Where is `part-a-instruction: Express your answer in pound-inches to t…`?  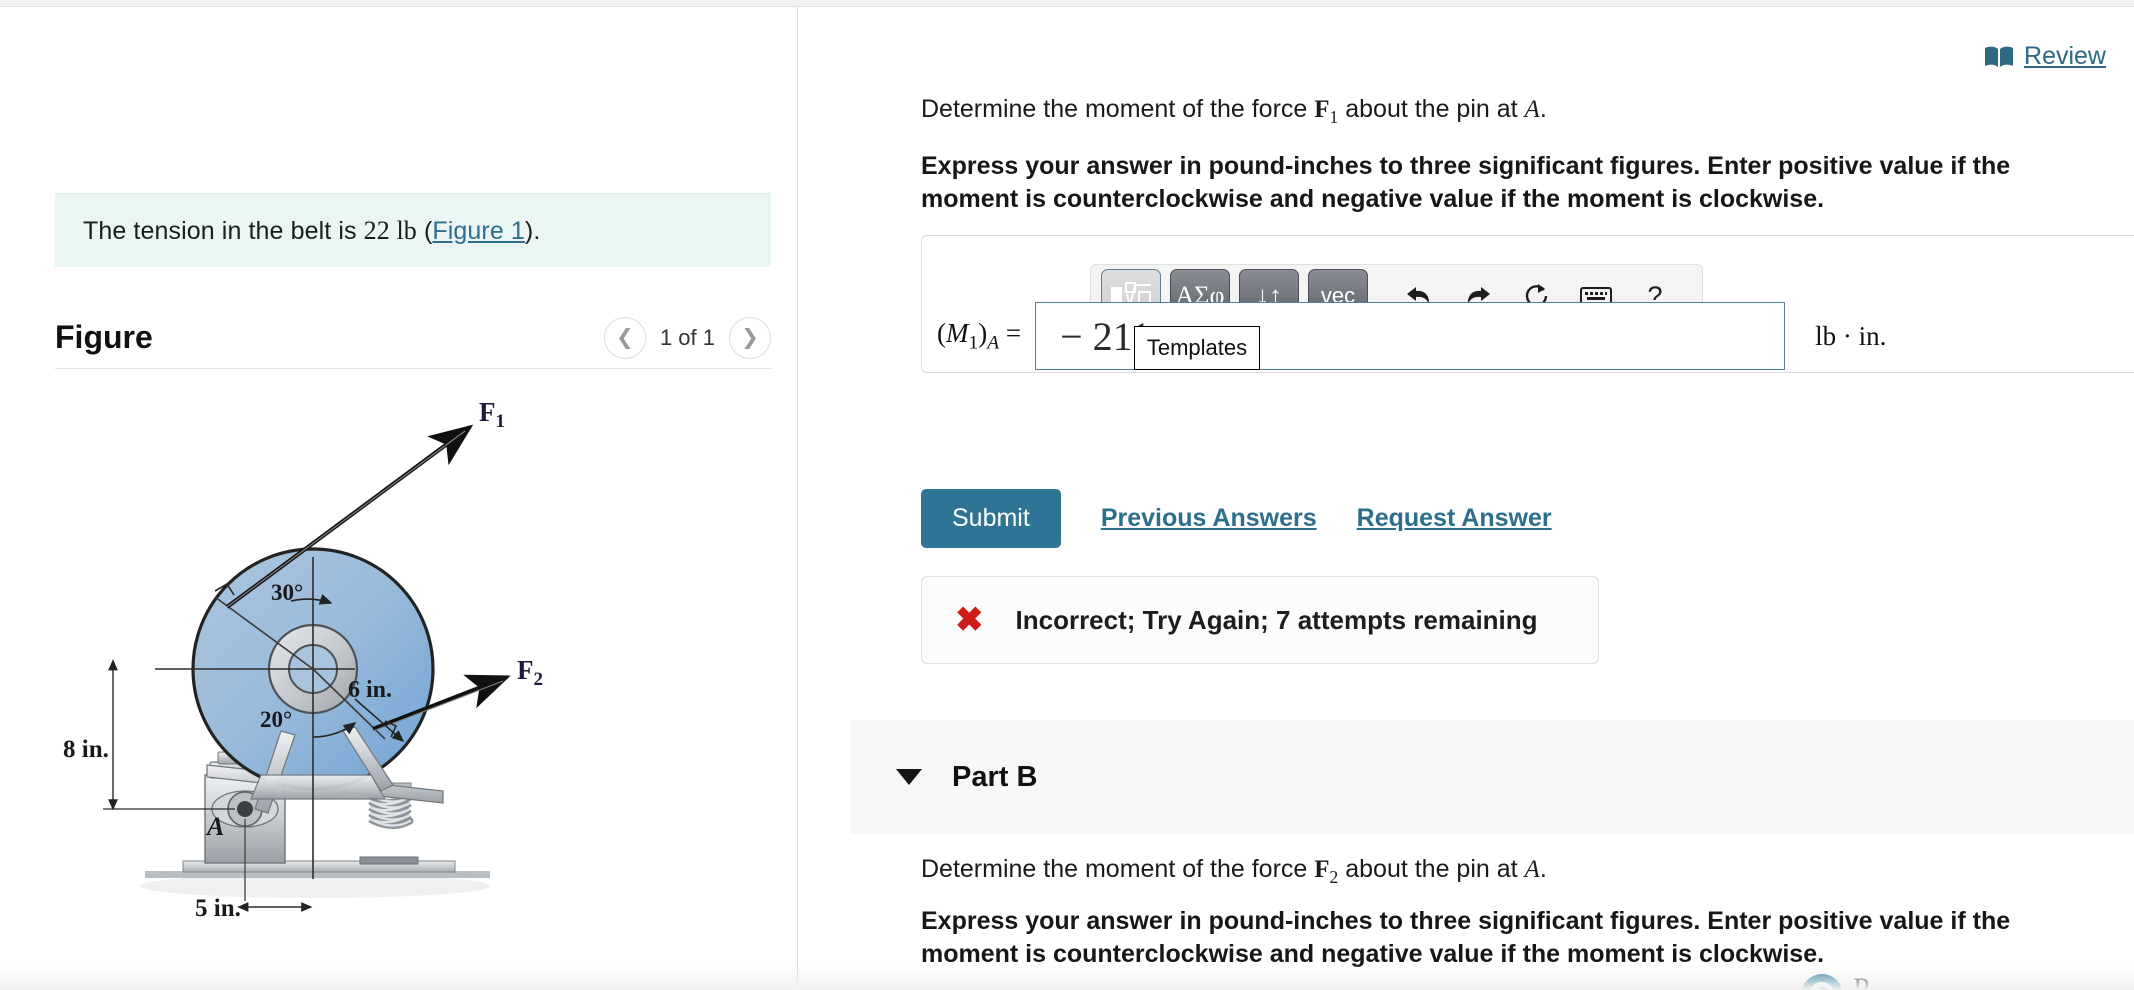 part-a-instruction: Express your answer in pound-inches to t… is located at coordinates (1466, 183).